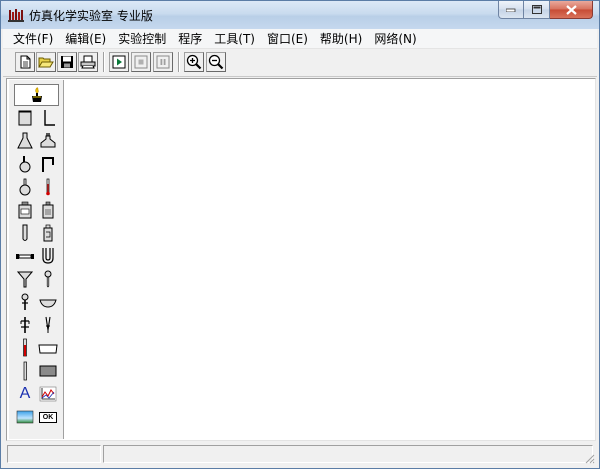 The width and height of the screenshot is (600, 469). I want to click on iron-stand-icon, so click(48, 118).